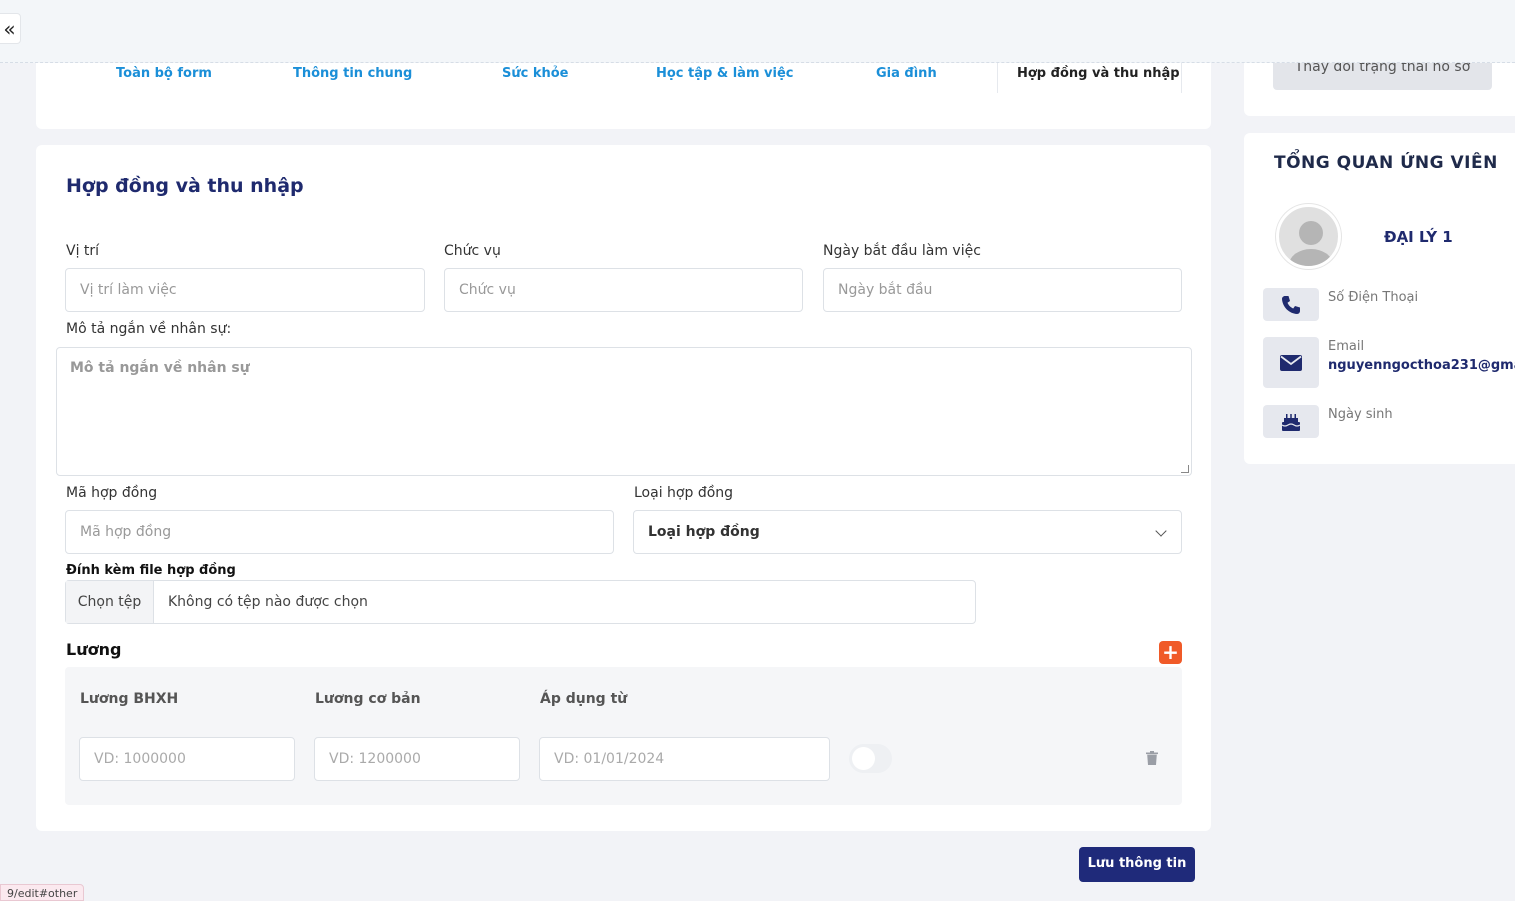 Image resolution: width=1515 pixels, height=901 pixels. What do you see at coordinates (10, 28) in the screenshot?
I see `collapse-sidebar-icon: «` at bounding box center [10, 28].